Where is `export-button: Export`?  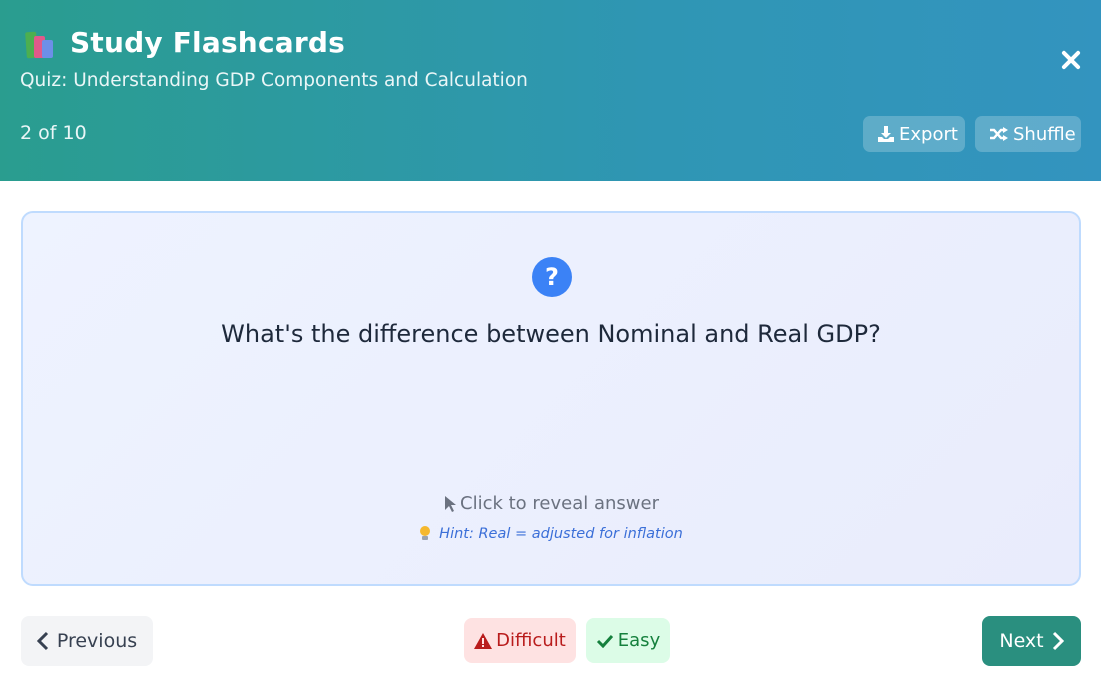
export-button: Export is located at coordinates (914, 134).